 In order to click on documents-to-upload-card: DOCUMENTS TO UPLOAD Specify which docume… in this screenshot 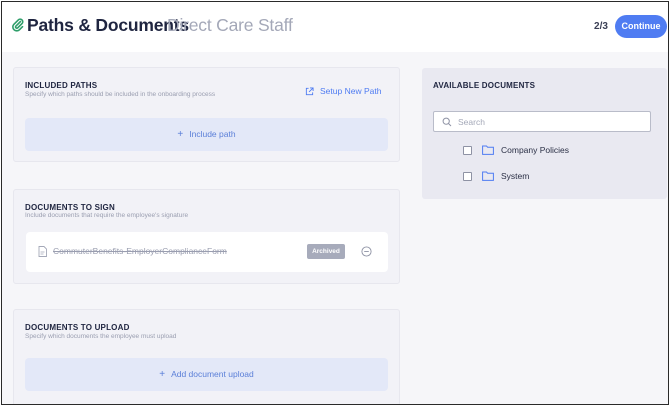, I will do `click(206, 356)`.